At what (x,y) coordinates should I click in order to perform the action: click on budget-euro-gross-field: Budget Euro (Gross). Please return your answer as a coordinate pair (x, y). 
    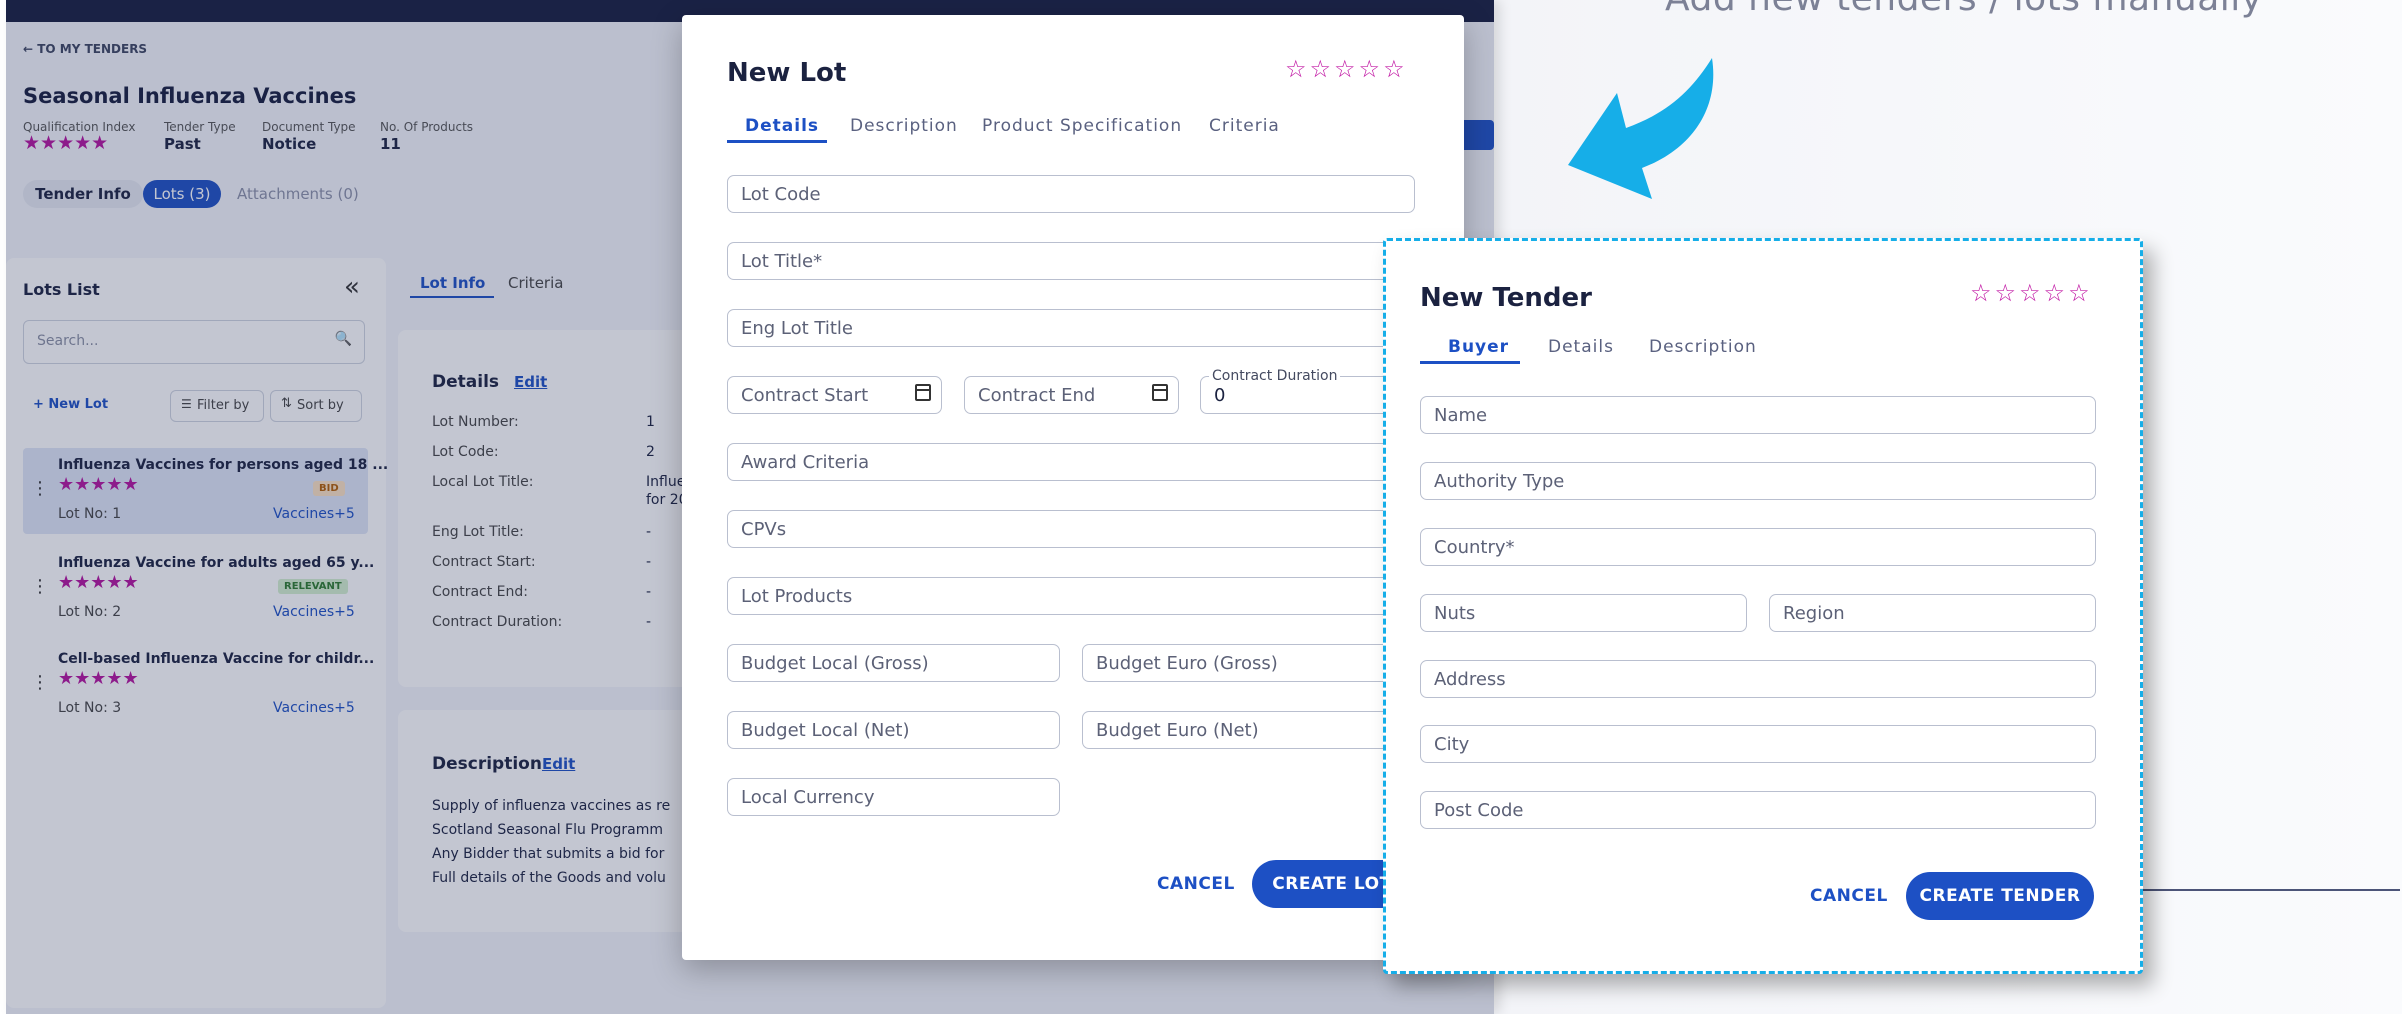
    Looking at the image, I should click on (1248, 663).